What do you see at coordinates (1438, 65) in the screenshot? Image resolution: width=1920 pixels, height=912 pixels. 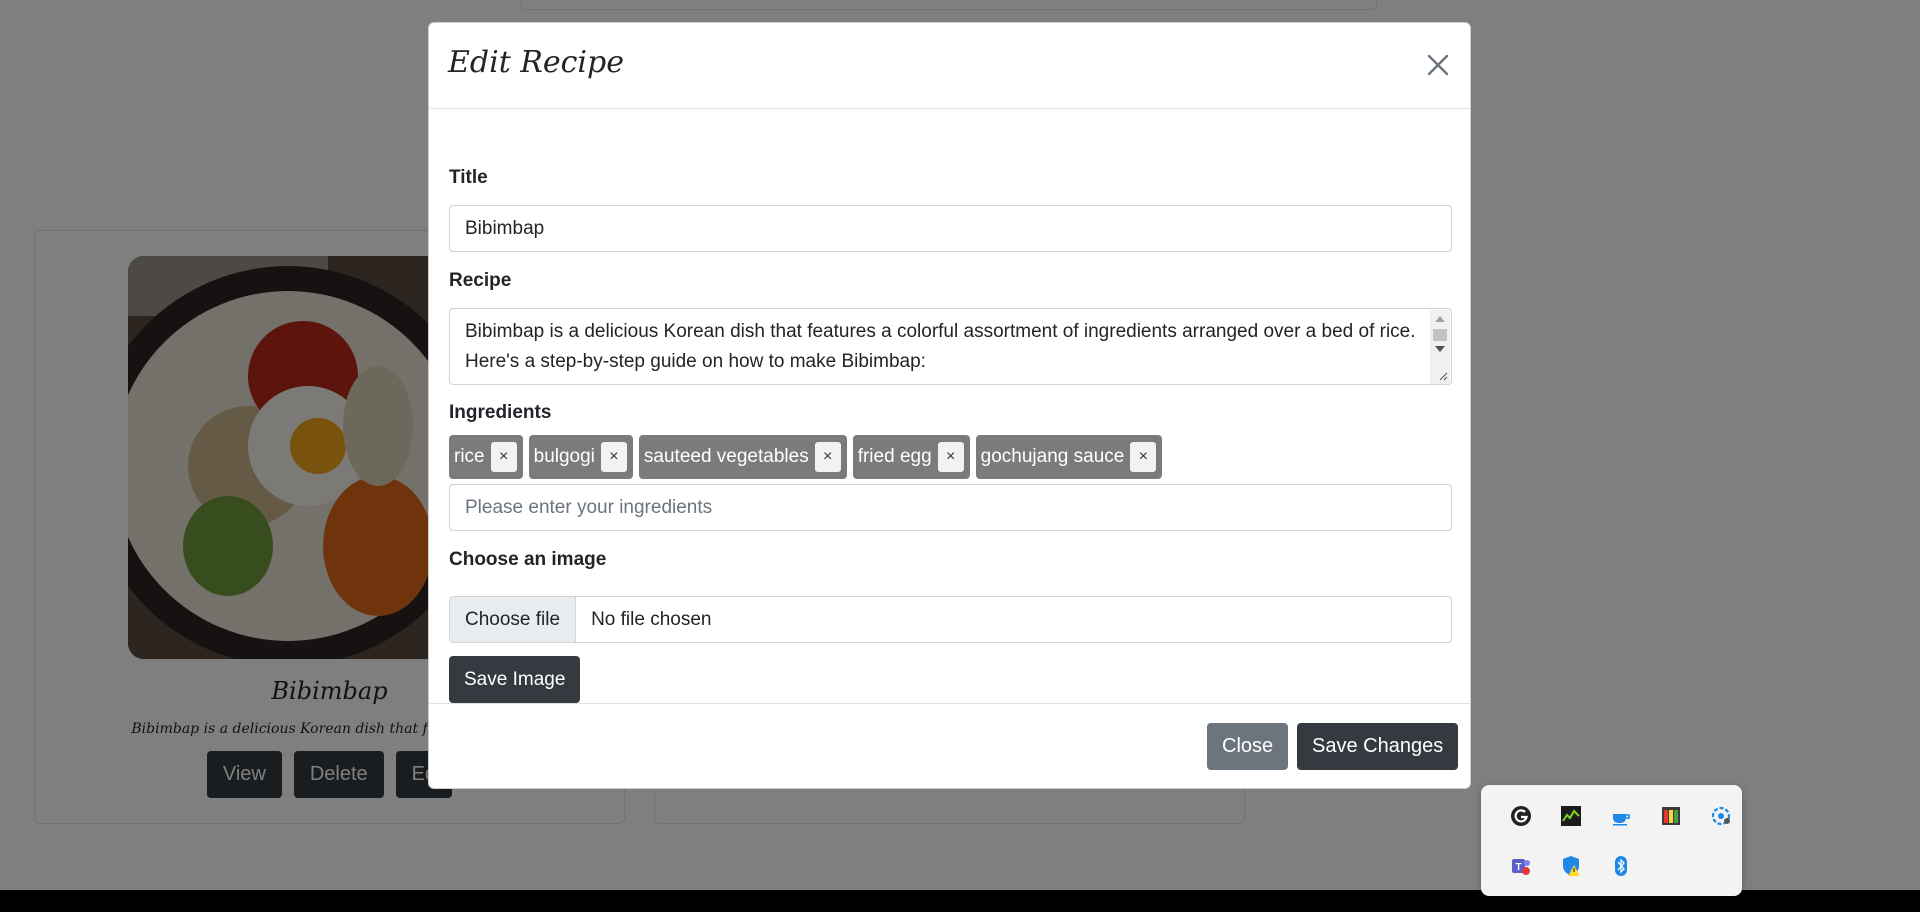 I see `close-icon` at bounding box center [1438, 65].